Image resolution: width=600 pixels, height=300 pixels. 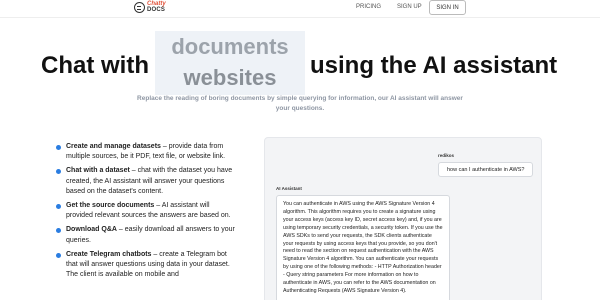 I want to click on feature-title: Create and manage datasets, so click(x=113, y=146).